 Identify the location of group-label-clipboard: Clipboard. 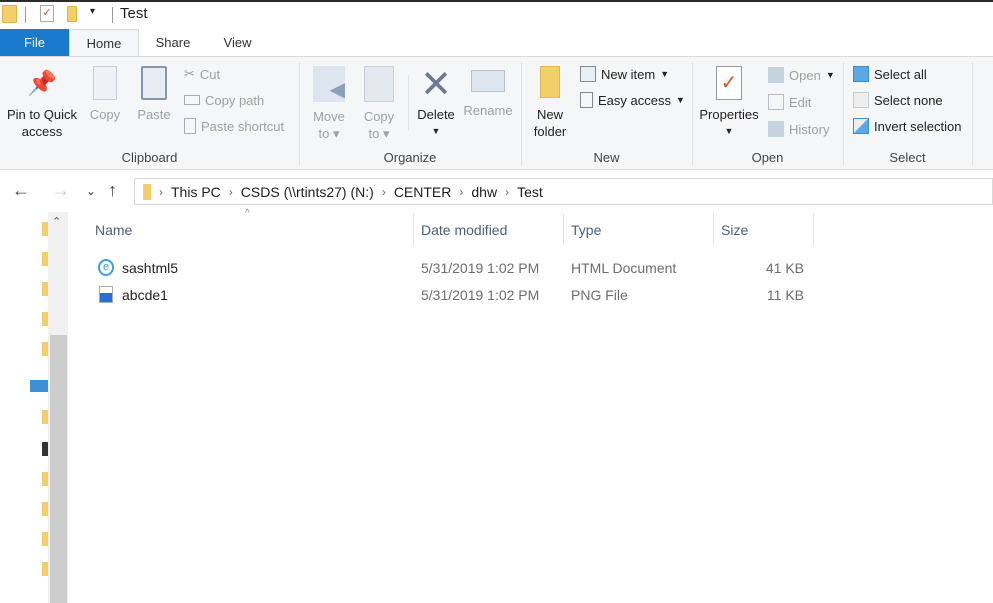
(149, 157).